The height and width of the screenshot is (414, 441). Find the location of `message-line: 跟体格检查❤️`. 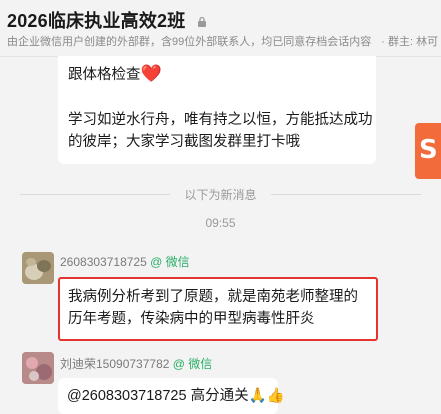

message-line: 跟体格检查❤️ is located at coordinates (115, 74).